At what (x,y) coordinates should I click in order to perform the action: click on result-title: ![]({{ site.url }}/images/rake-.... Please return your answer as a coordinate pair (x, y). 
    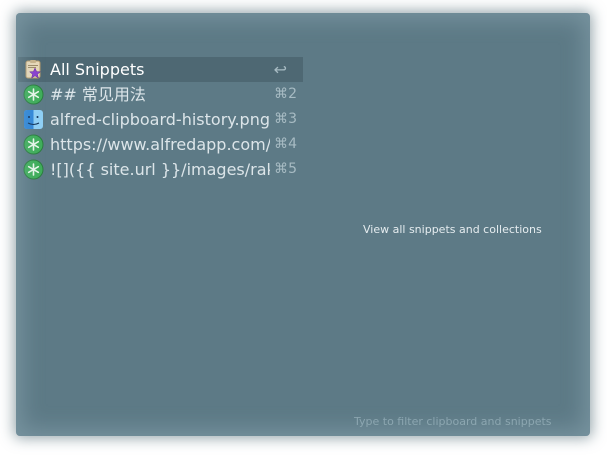
    Looking at the image, I should click on (160, 169).